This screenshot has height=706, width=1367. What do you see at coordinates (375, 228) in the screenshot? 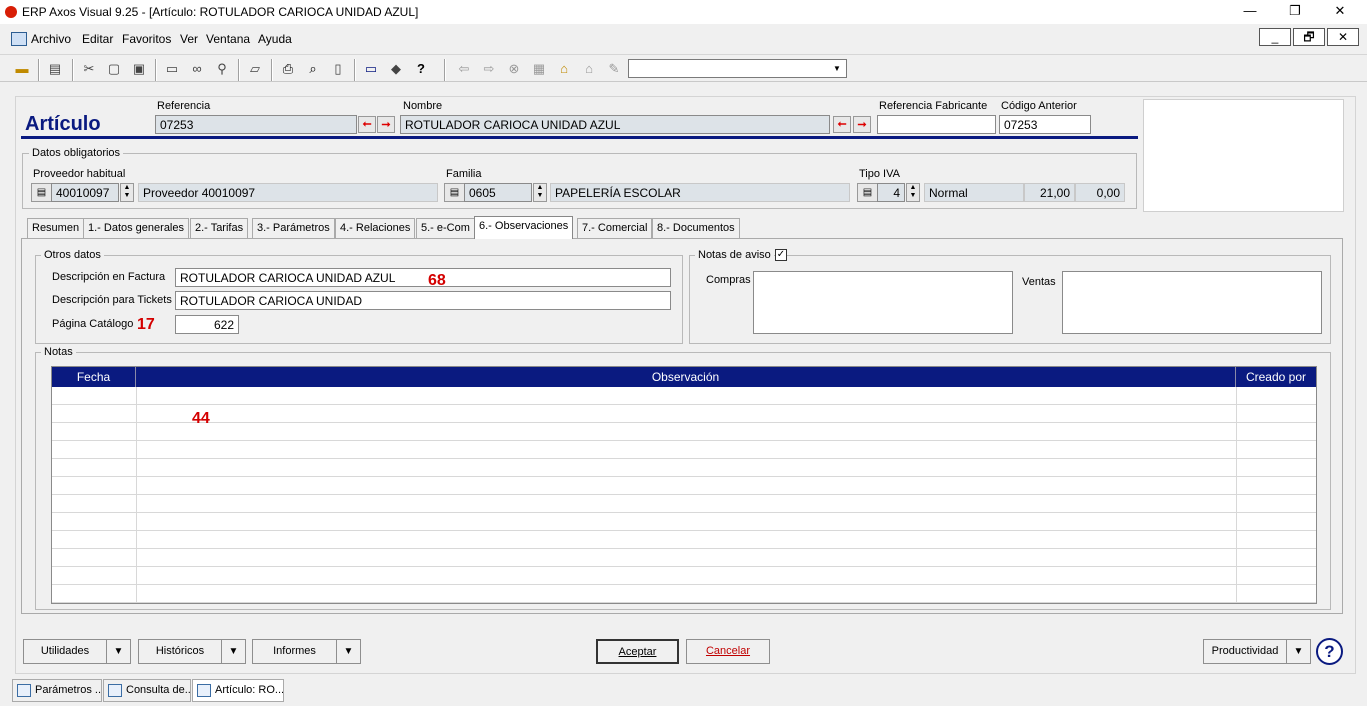
I see `tab-relaciones: 4.- Relaciones` at bounding box center [375, 228].